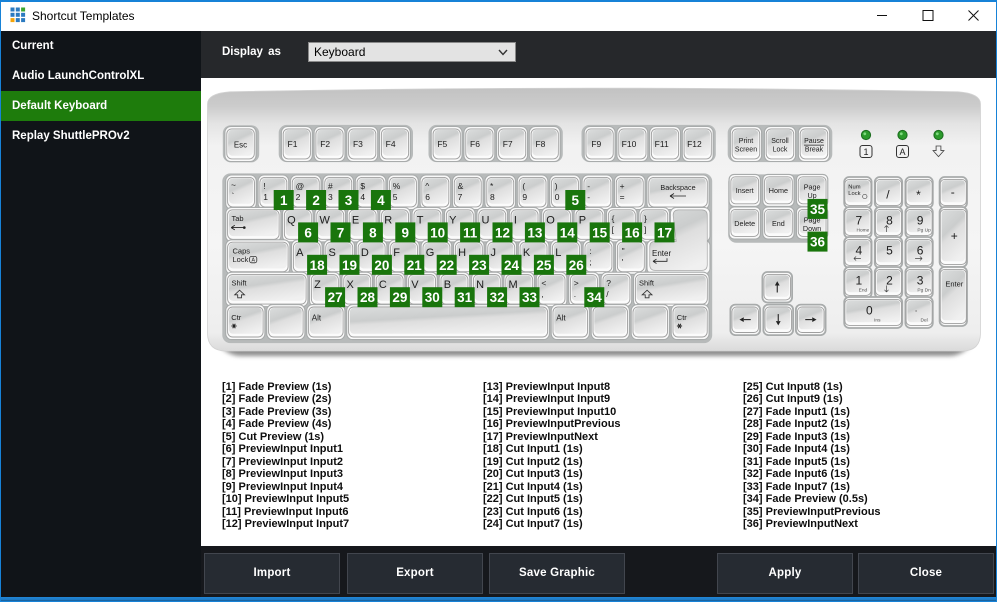 The image size is (997, 602). What do you see at coordinates (349, 265) in the screenshot?
I see `svg-text: 19` at bounding box center [349, 265].